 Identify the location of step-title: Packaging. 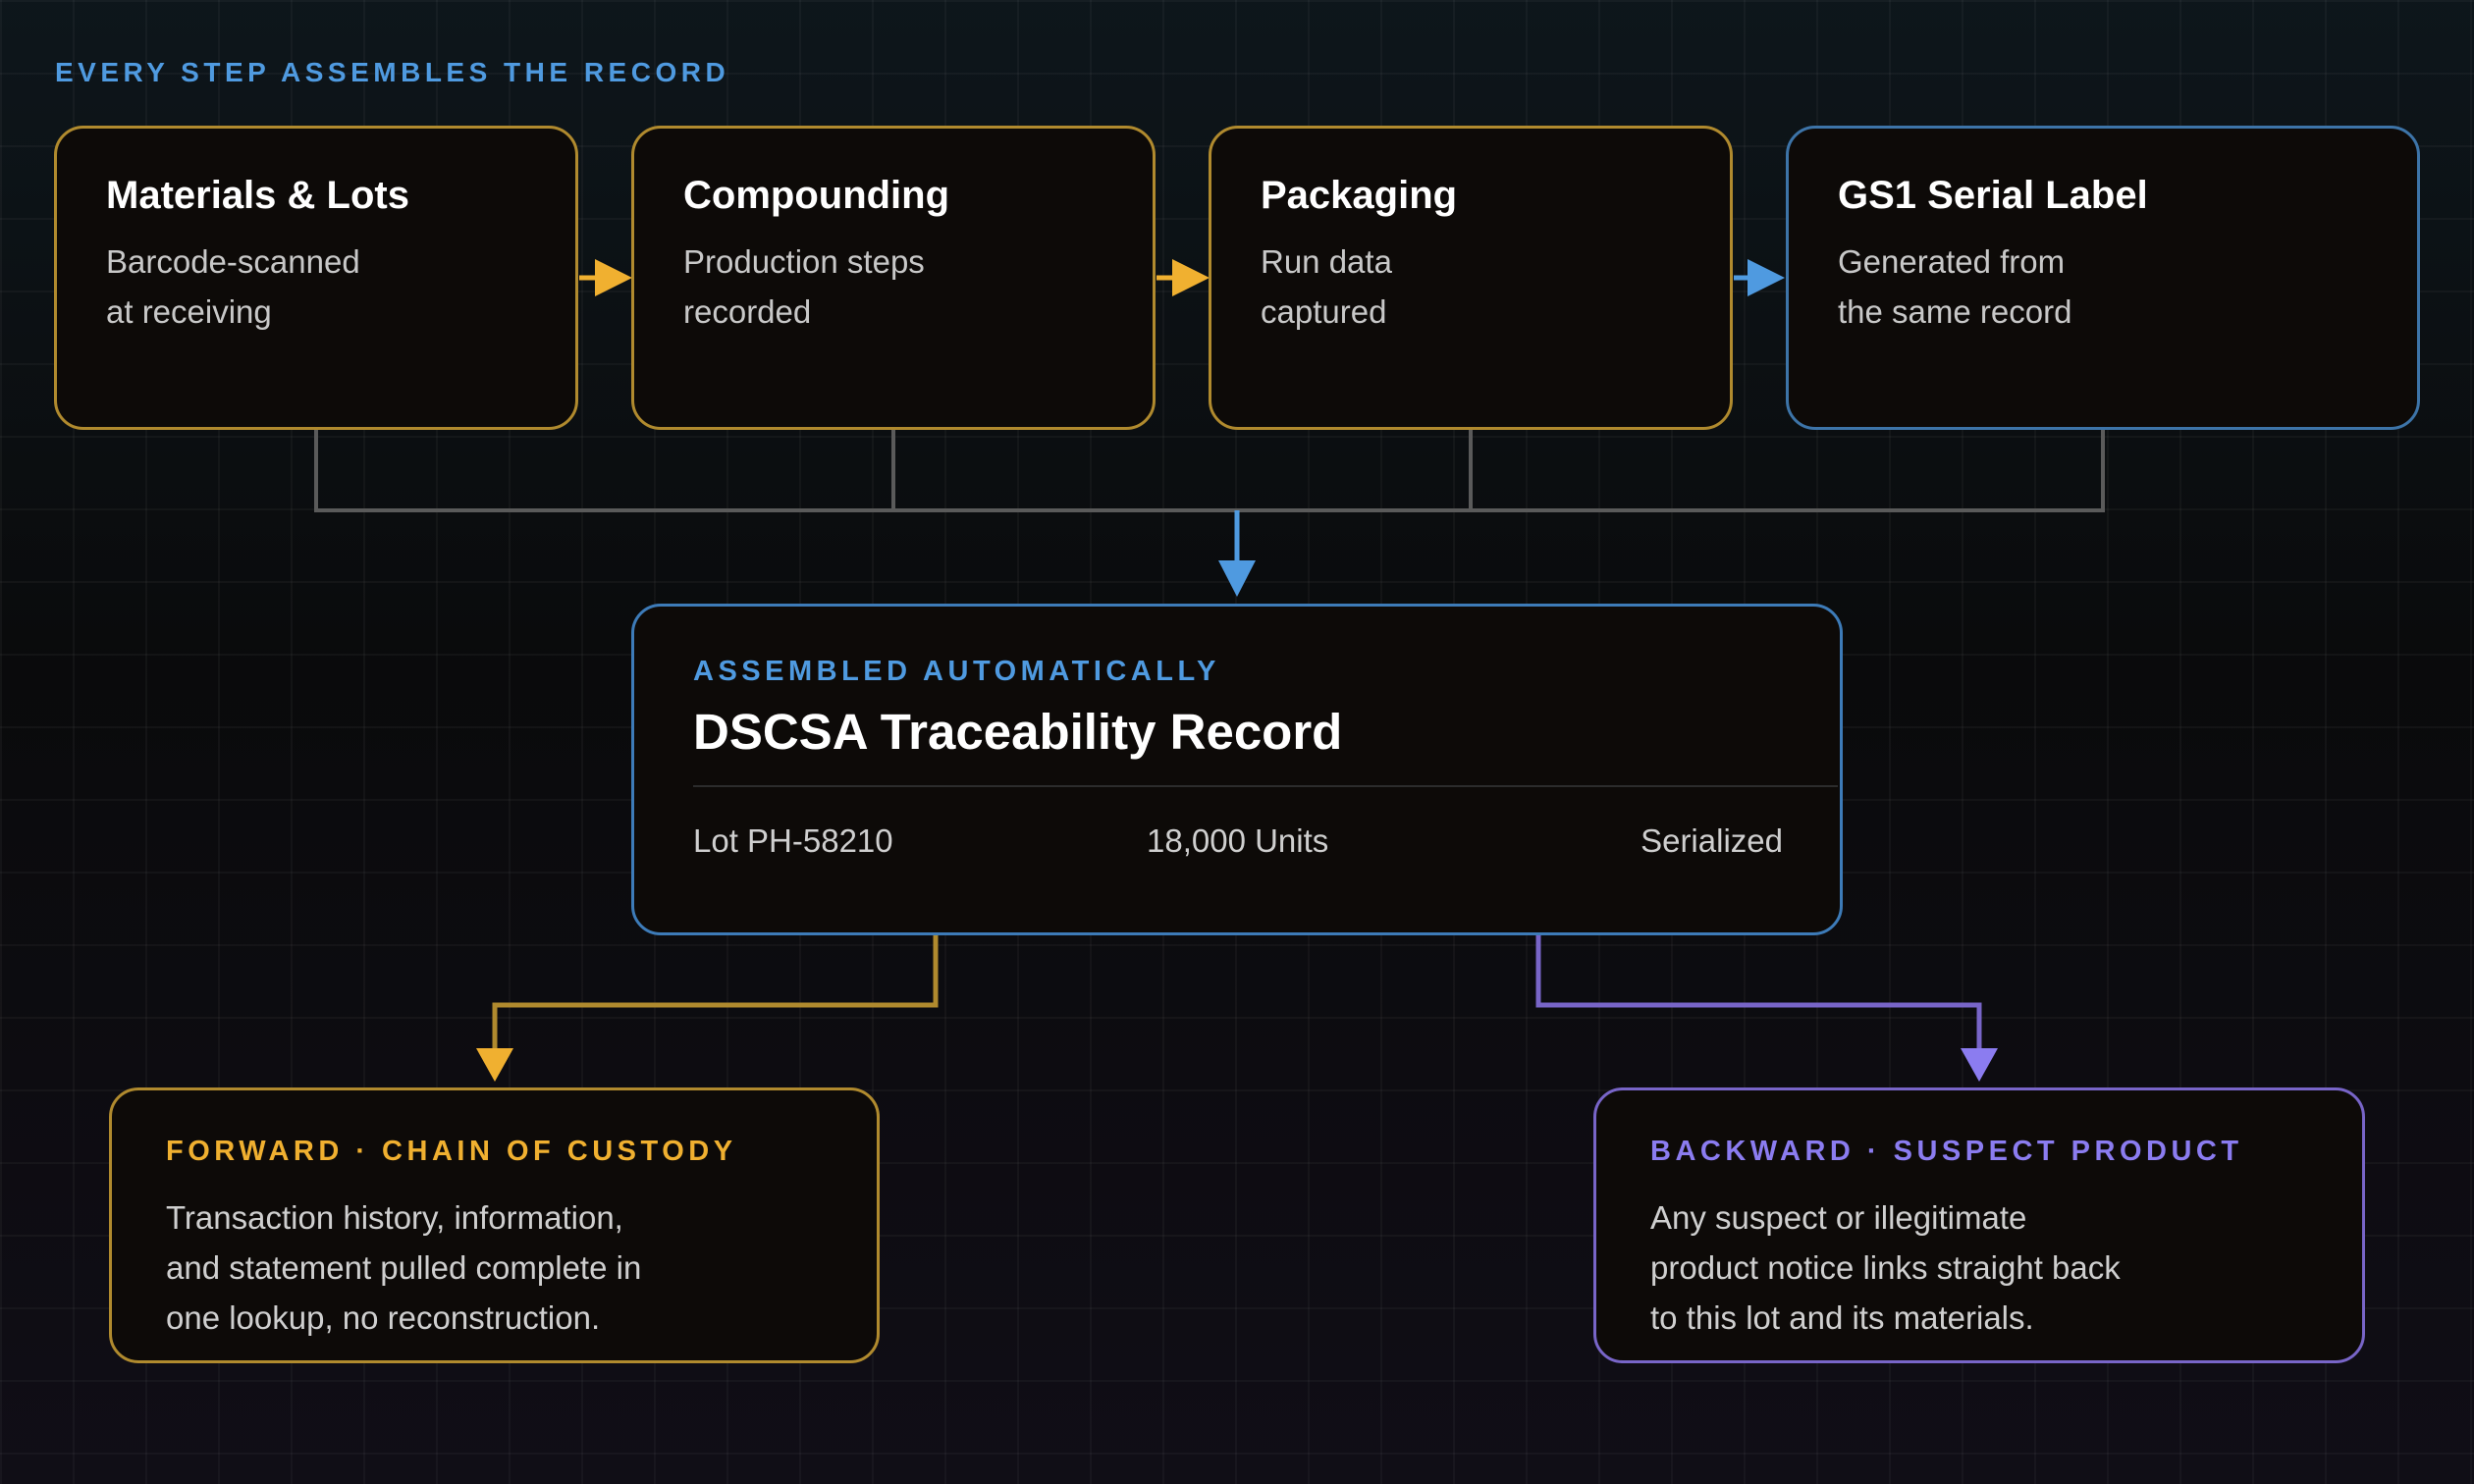
(1359, 195).